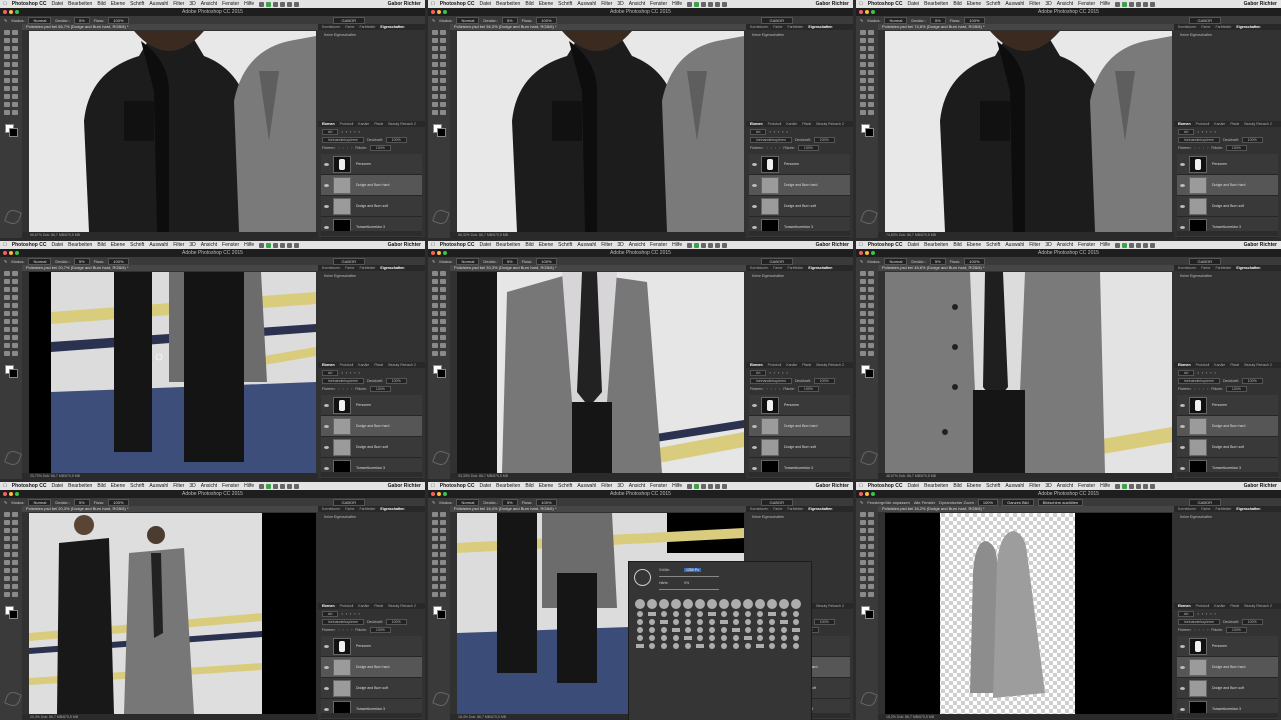 The height and width of the screenshot is (720, 1281). I want to click on menu-item: Bearbeiten, so click(936, 4).